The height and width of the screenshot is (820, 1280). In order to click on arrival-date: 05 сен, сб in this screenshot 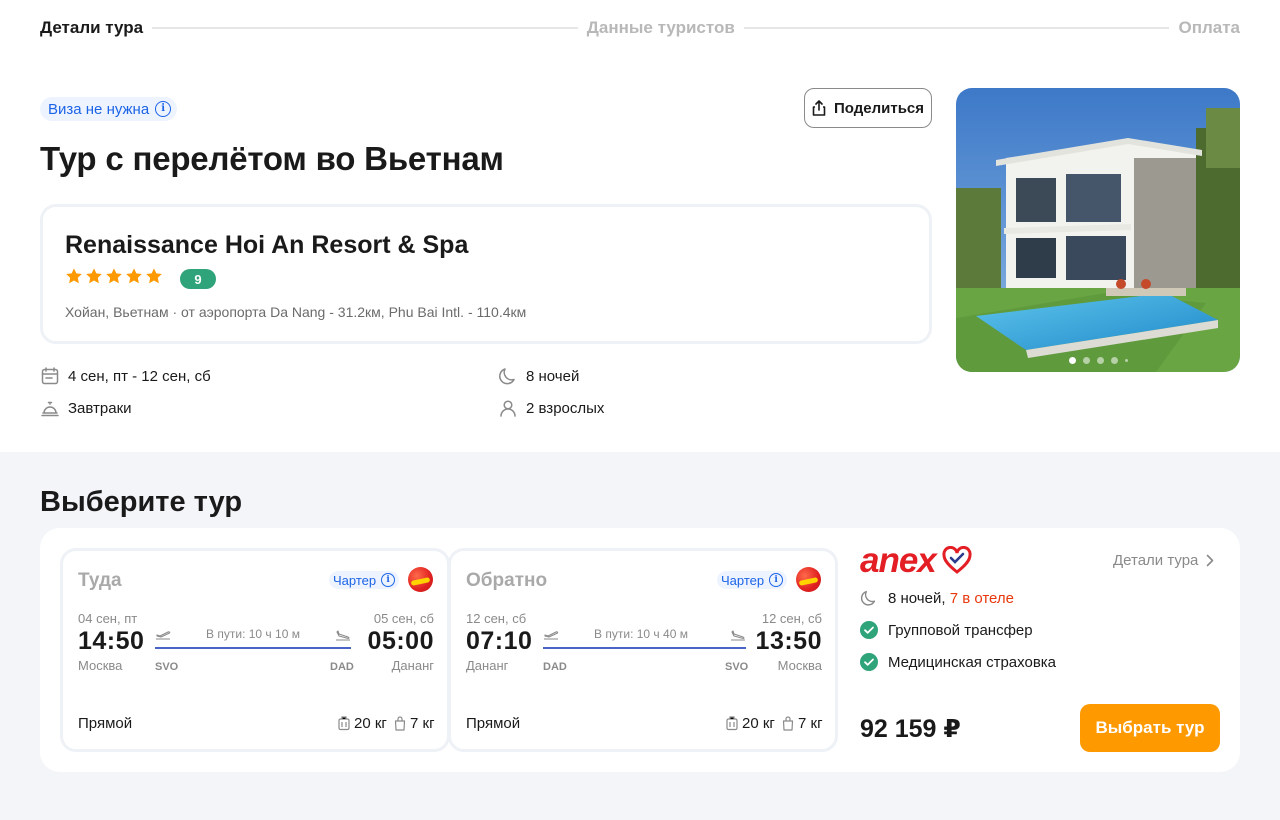, I will do `click(403, 618)`.